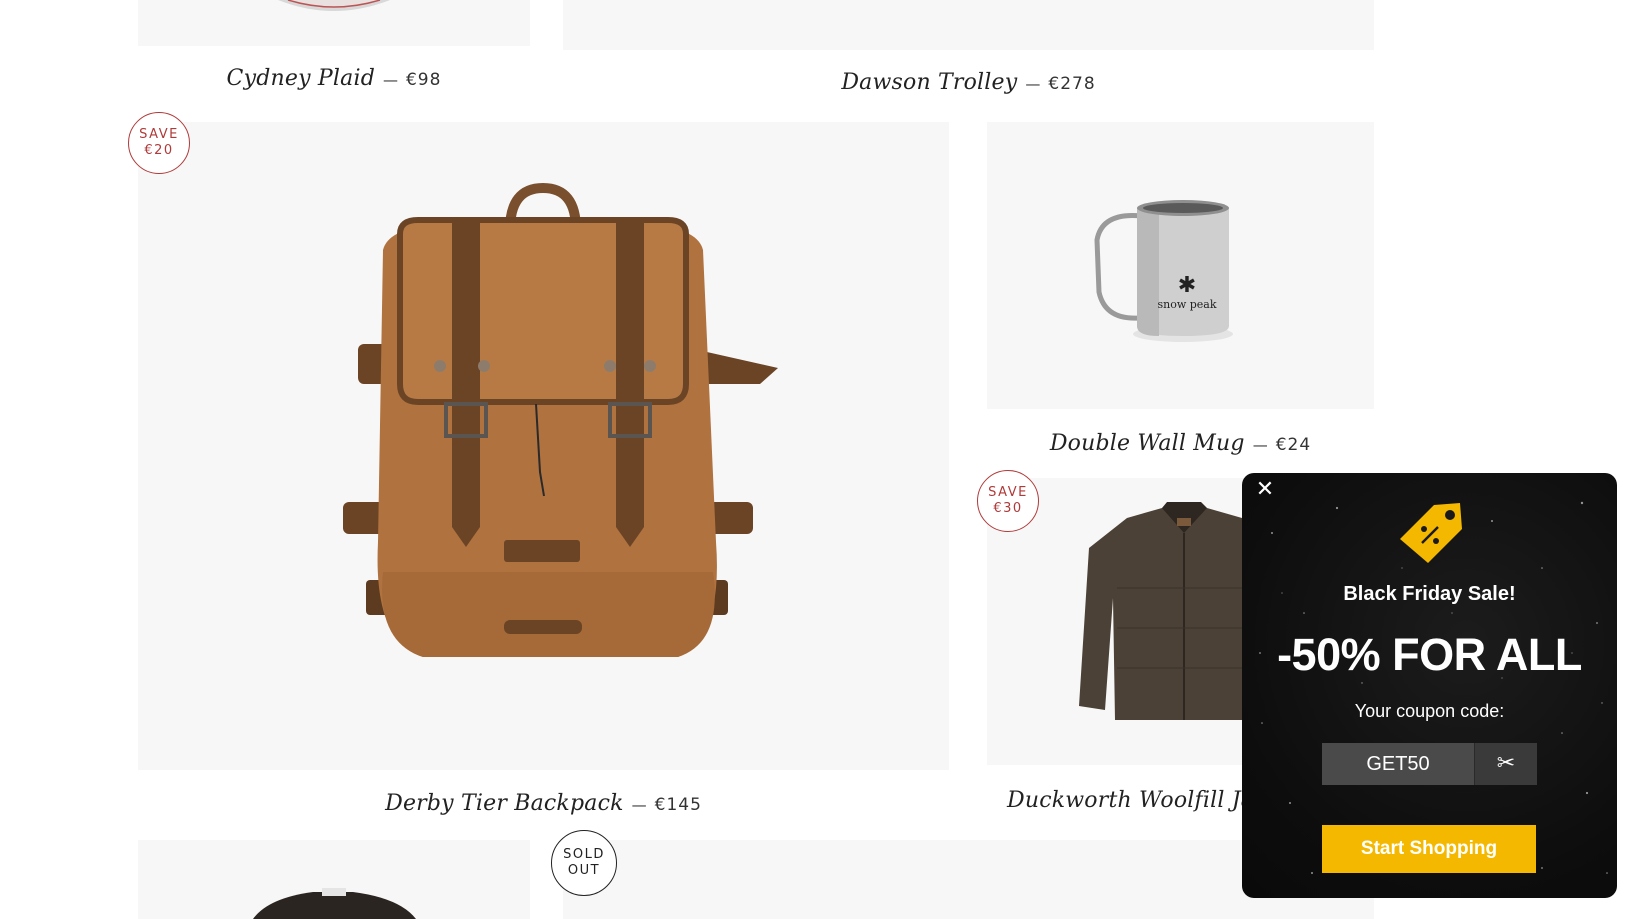 The height and width of the screenshot is (919, 1635). Describe the element at coordinates (929, 82) in the screenshot. I see `product-name: Dawson Trolley` at that location.